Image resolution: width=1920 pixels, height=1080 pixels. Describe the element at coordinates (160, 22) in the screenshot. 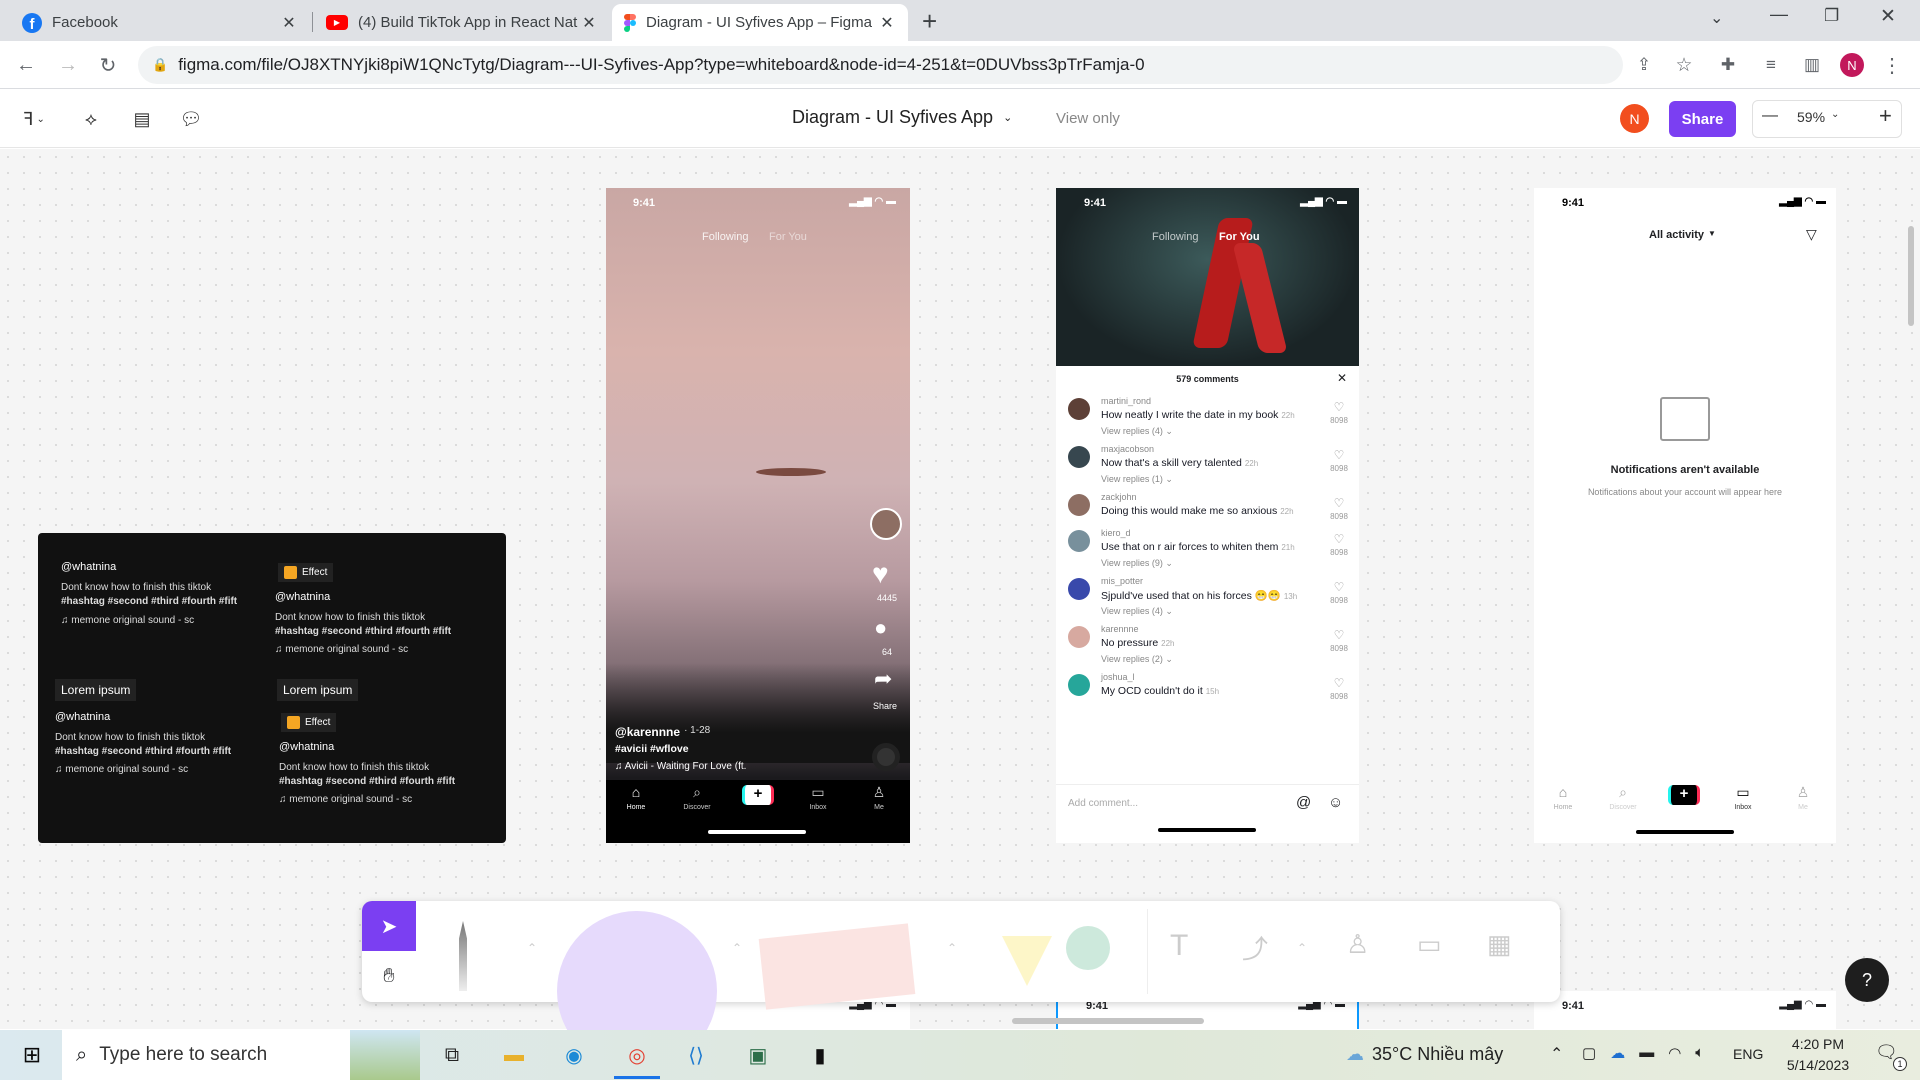

I see `tab-facebook: f Facebook ✕` at that location.